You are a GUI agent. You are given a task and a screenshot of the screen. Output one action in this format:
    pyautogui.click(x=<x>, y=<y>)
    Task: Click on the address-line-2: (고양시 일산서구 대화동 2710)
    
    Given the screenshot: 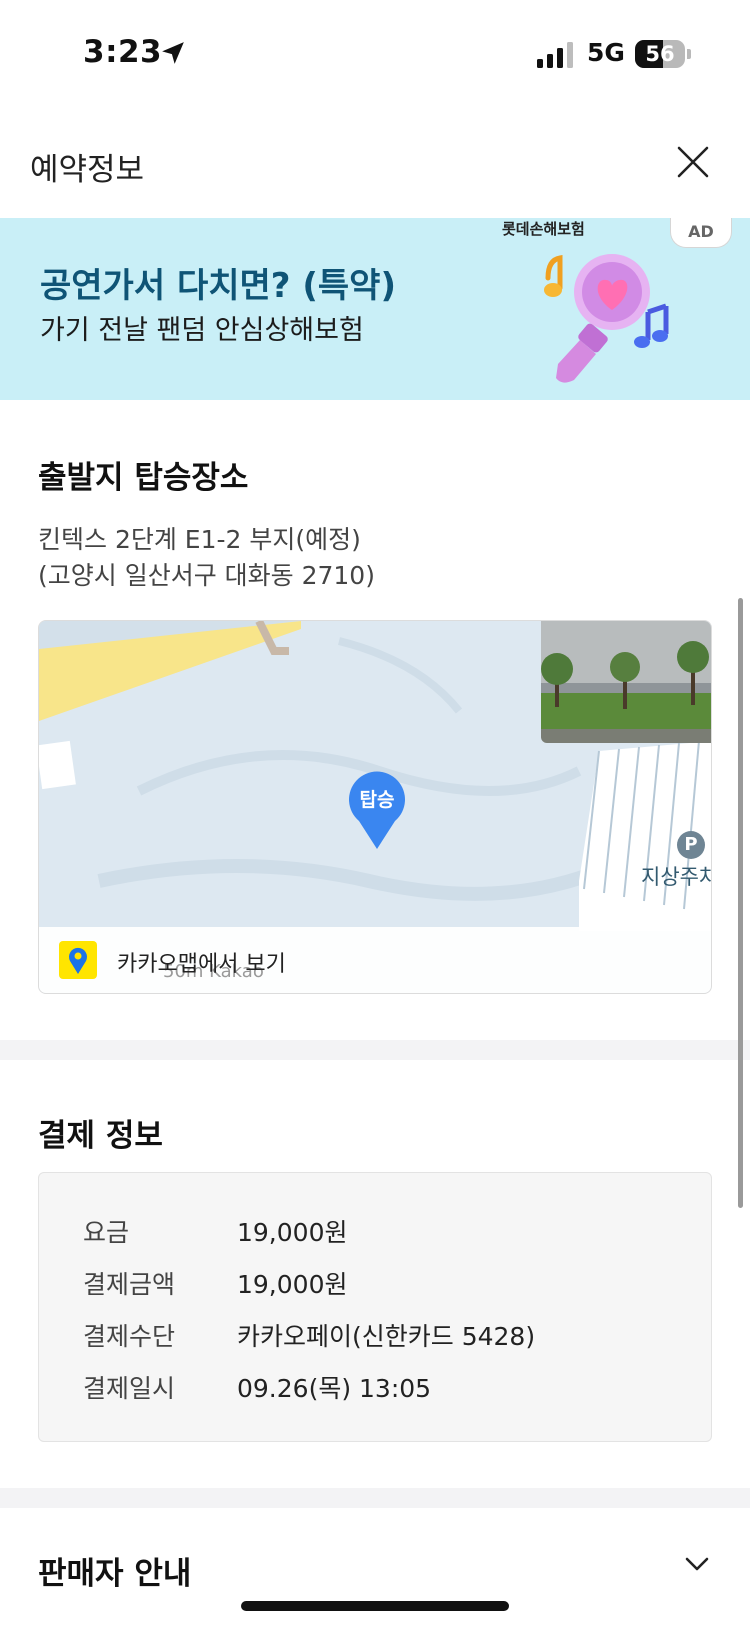 What is the action you would take?
    pyautogui.click(x=206, y=575)
    